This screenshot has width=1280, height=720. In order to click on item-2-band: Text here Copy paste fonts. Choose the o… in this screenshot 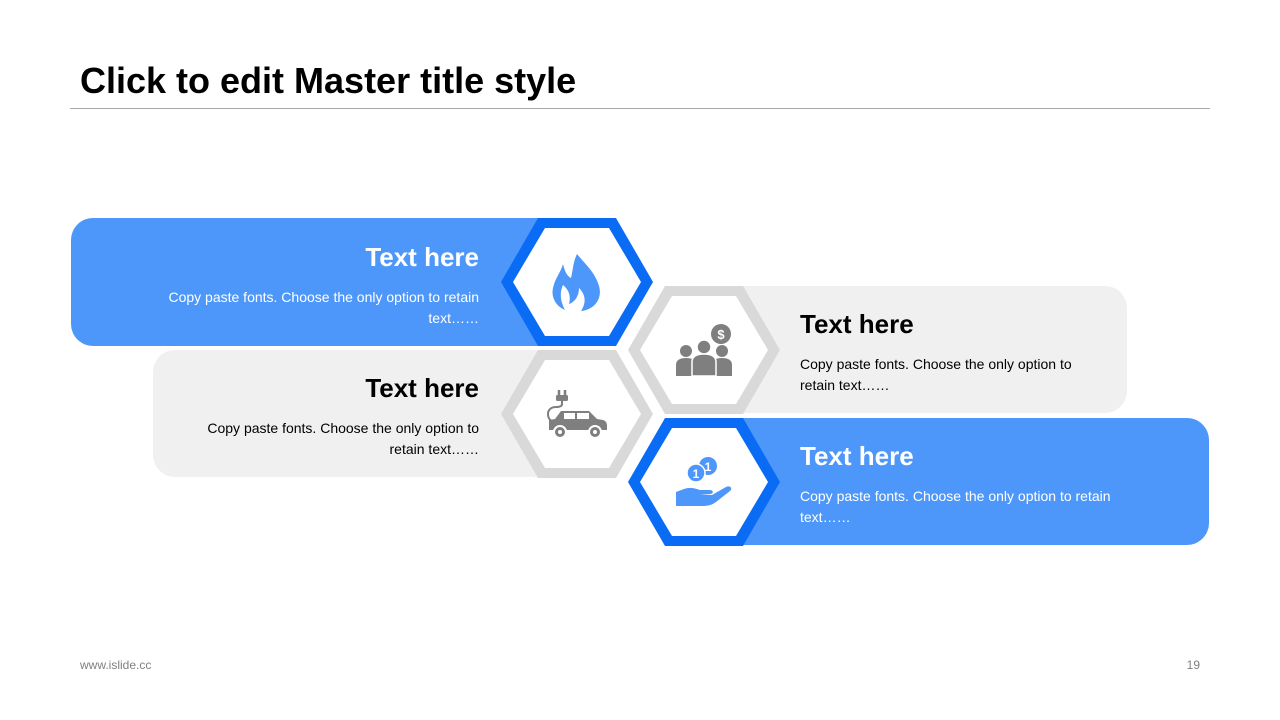, I will do `click(932, 349)`.